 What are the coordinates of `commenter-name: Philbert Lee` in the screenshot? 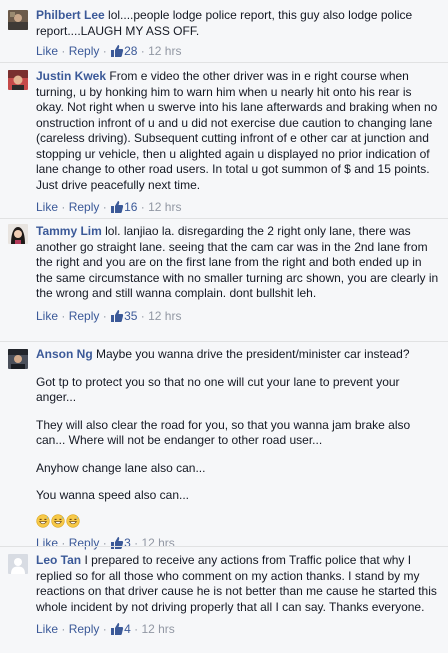 It's located at (70, 15).